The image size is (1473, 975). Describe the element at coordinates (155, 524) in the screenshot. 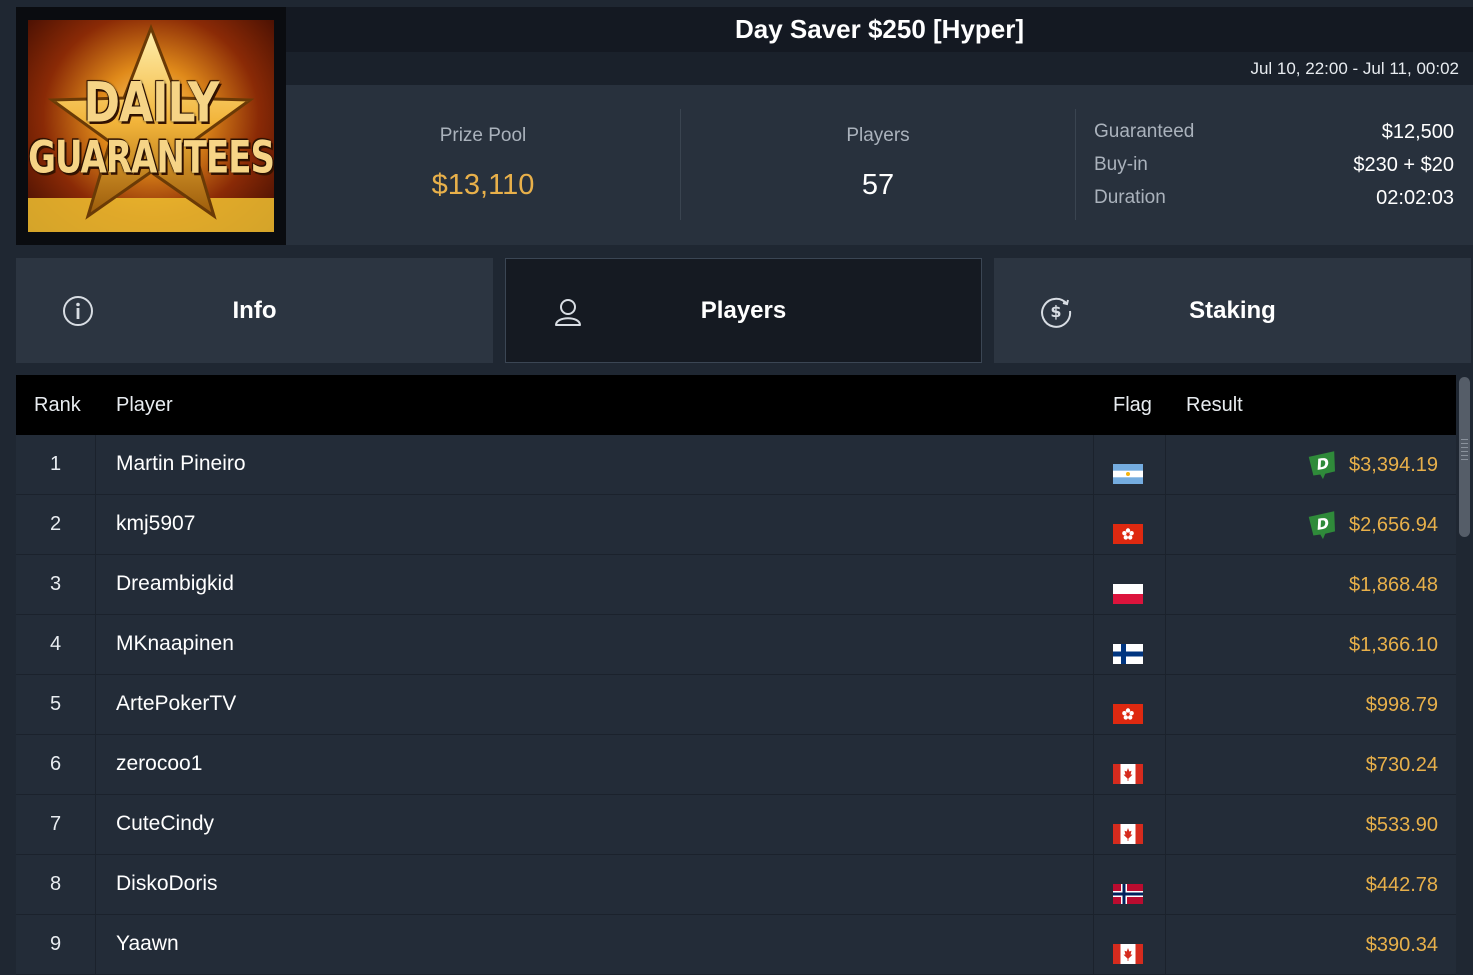

I see `player-name: kmj5907` at that location.